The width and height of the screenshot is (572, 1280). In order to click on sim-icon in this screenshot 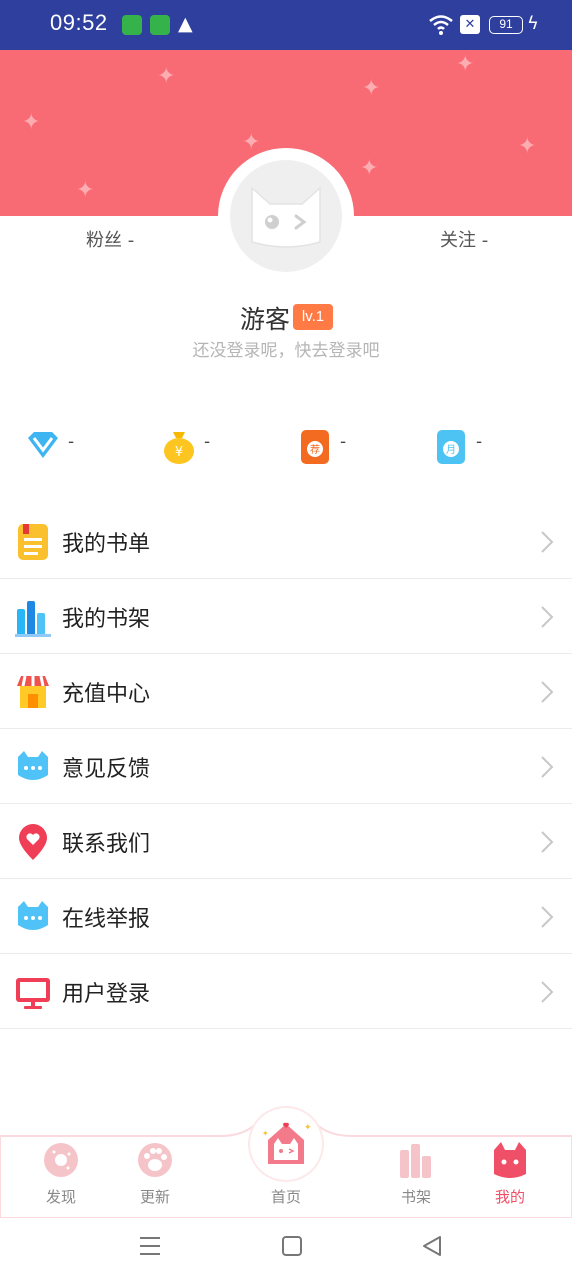, I will do `click(132, 25)`.